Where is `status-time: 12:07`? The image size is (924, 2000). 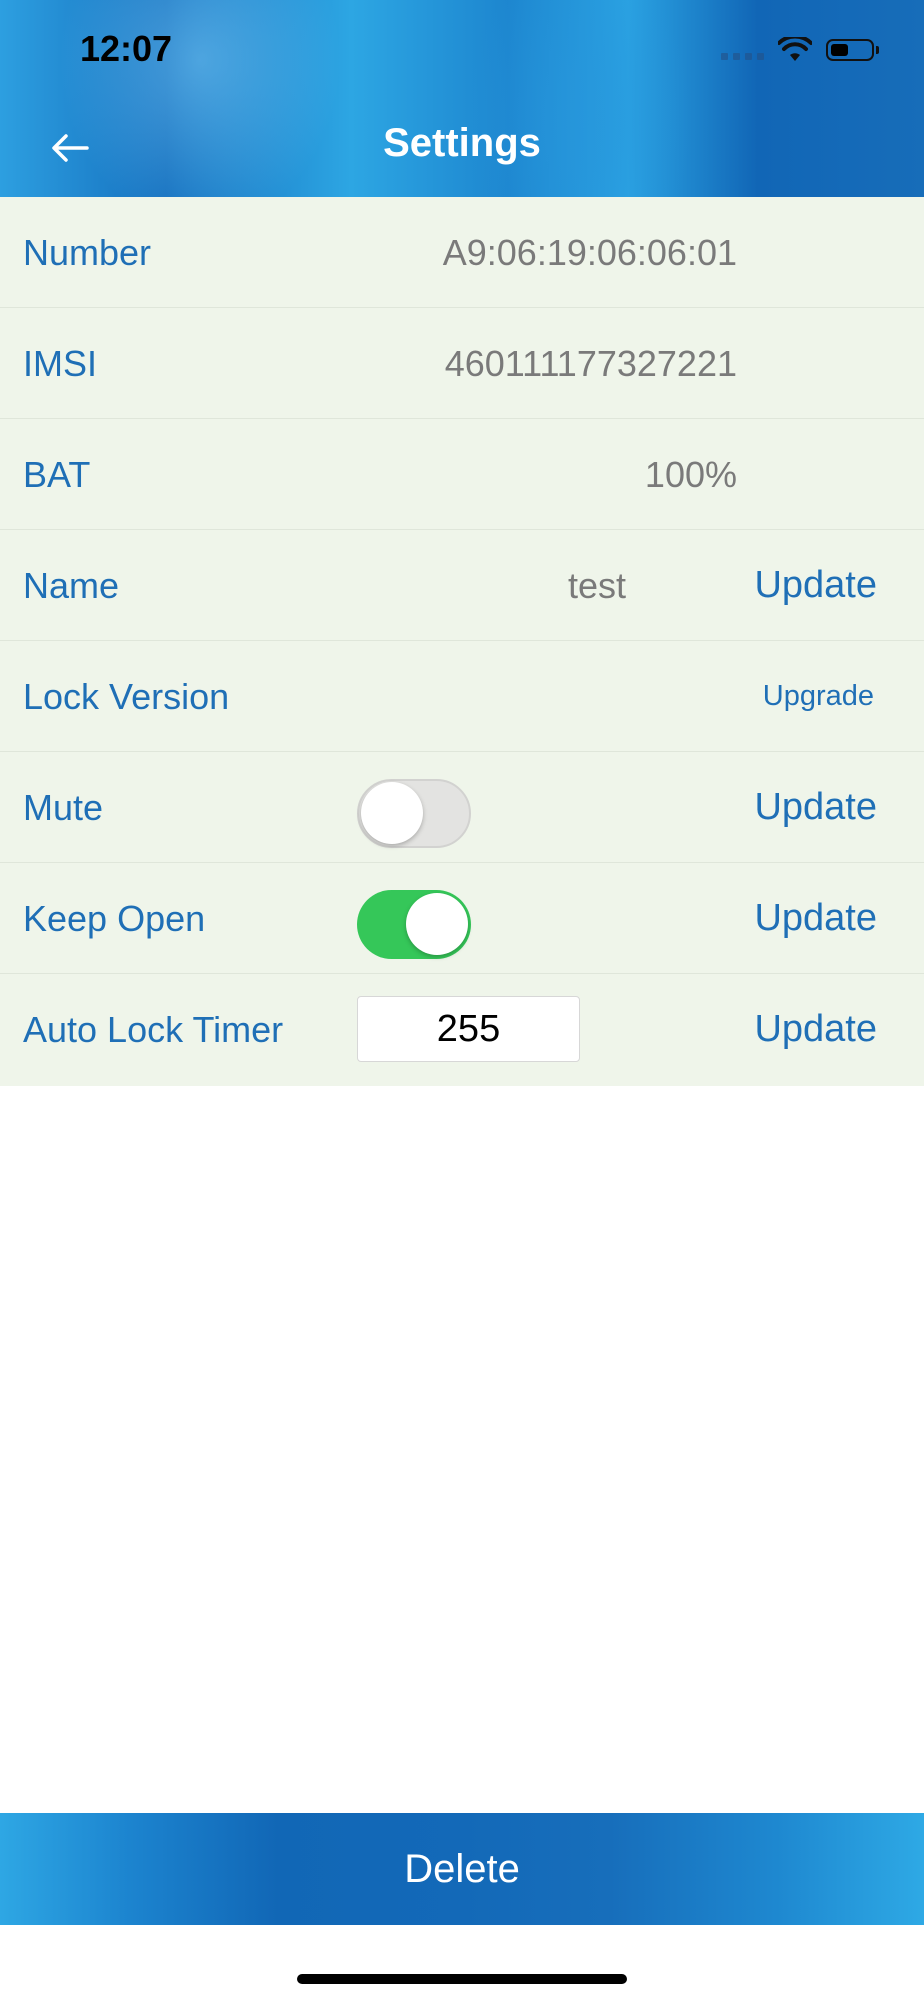
status-time: 12:07 is located at coordinates (126, 48).